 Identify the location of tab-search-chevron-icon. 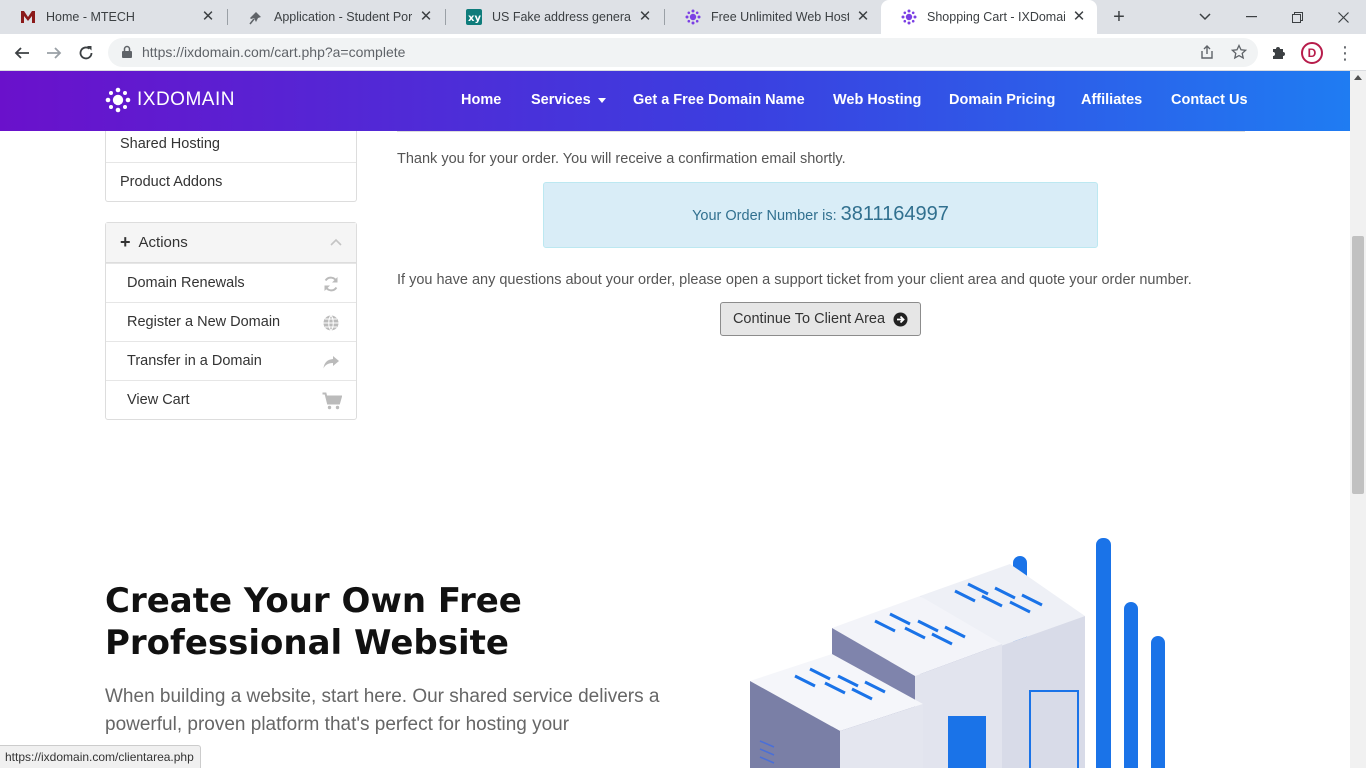
(1205, 17).